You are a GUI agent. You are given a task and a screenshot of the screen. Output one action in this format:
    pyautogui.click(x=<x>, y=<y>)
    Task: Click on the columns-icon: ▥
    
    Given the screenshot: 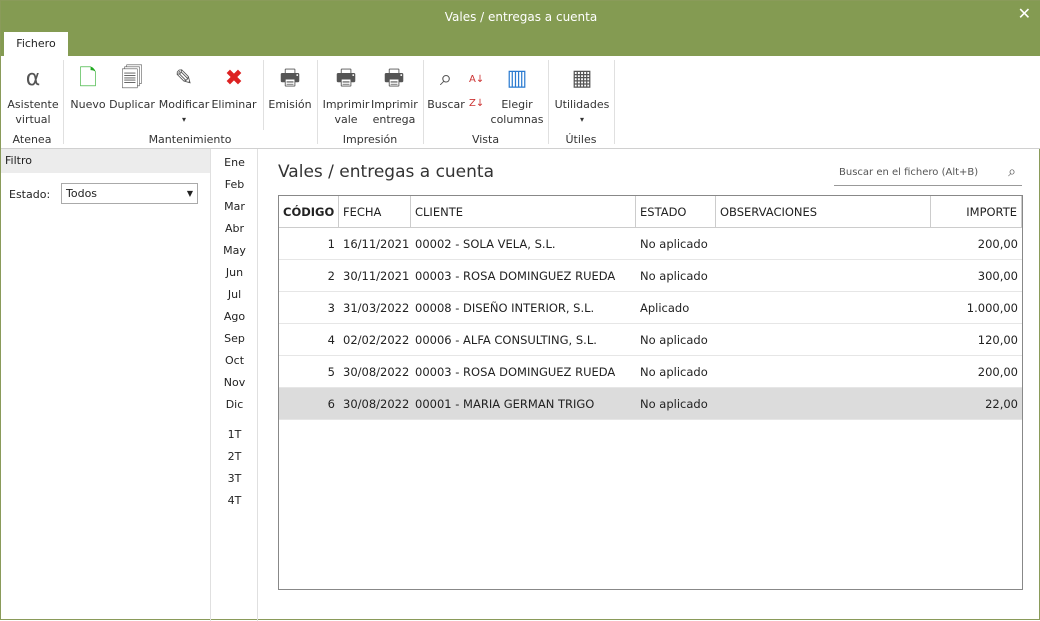 What is the action you would take?
    pyautogui.click(x=517, y=78)
    